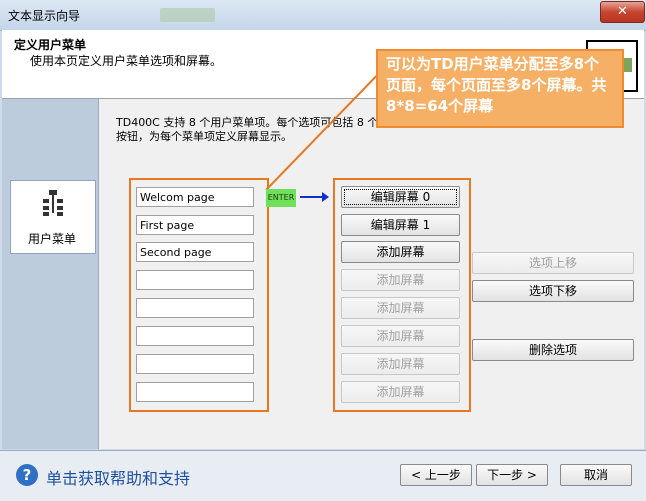 The height and width of the screenshot is (501, 646). I want to click on next-button: 下一步 >, so click(512, 475).